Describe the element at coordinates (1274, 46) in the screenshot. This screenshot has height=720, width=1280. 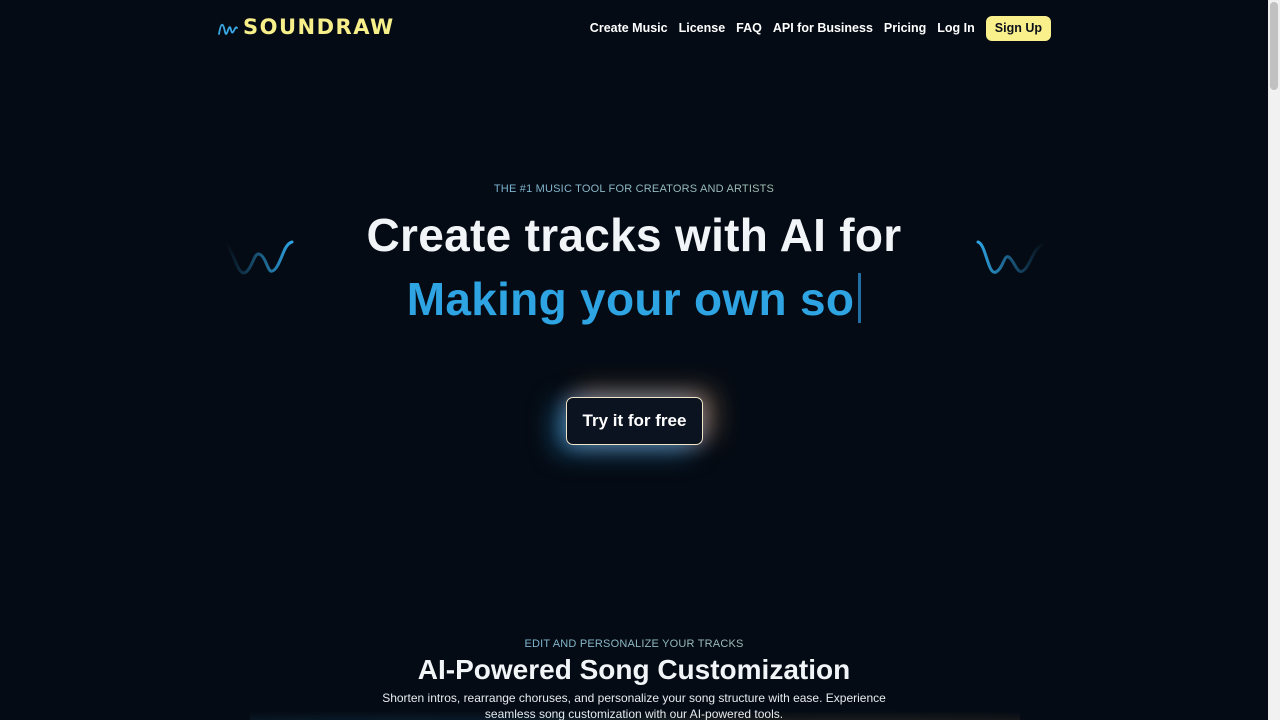
I see `scrollbar-thumb` at that location.